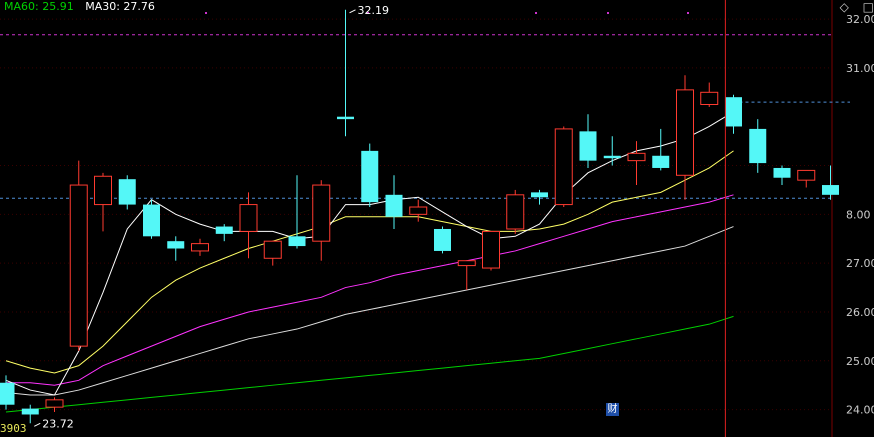 Image resolution: width=874 pixels, height=437 pixels. I want to click on chart-toolbar: ◇ □, so click(852, 7).